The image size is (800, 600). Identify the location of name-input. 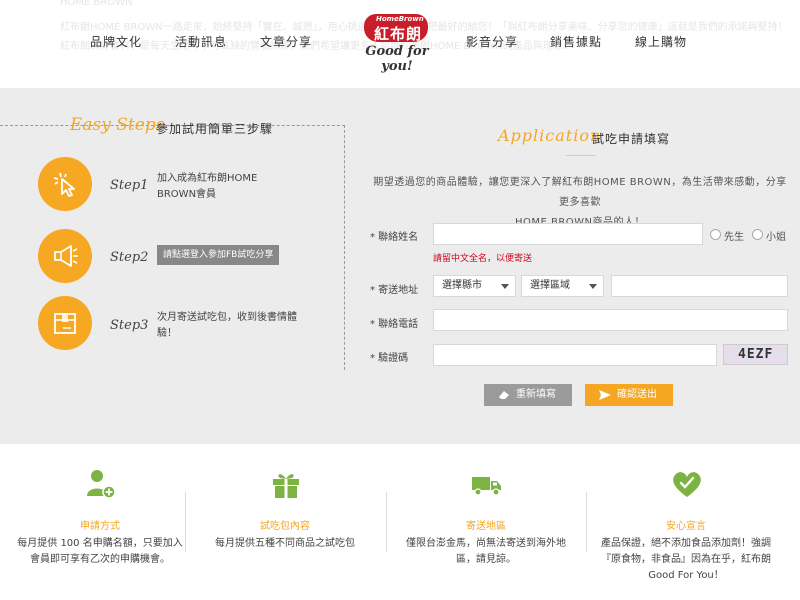
(568, 234).